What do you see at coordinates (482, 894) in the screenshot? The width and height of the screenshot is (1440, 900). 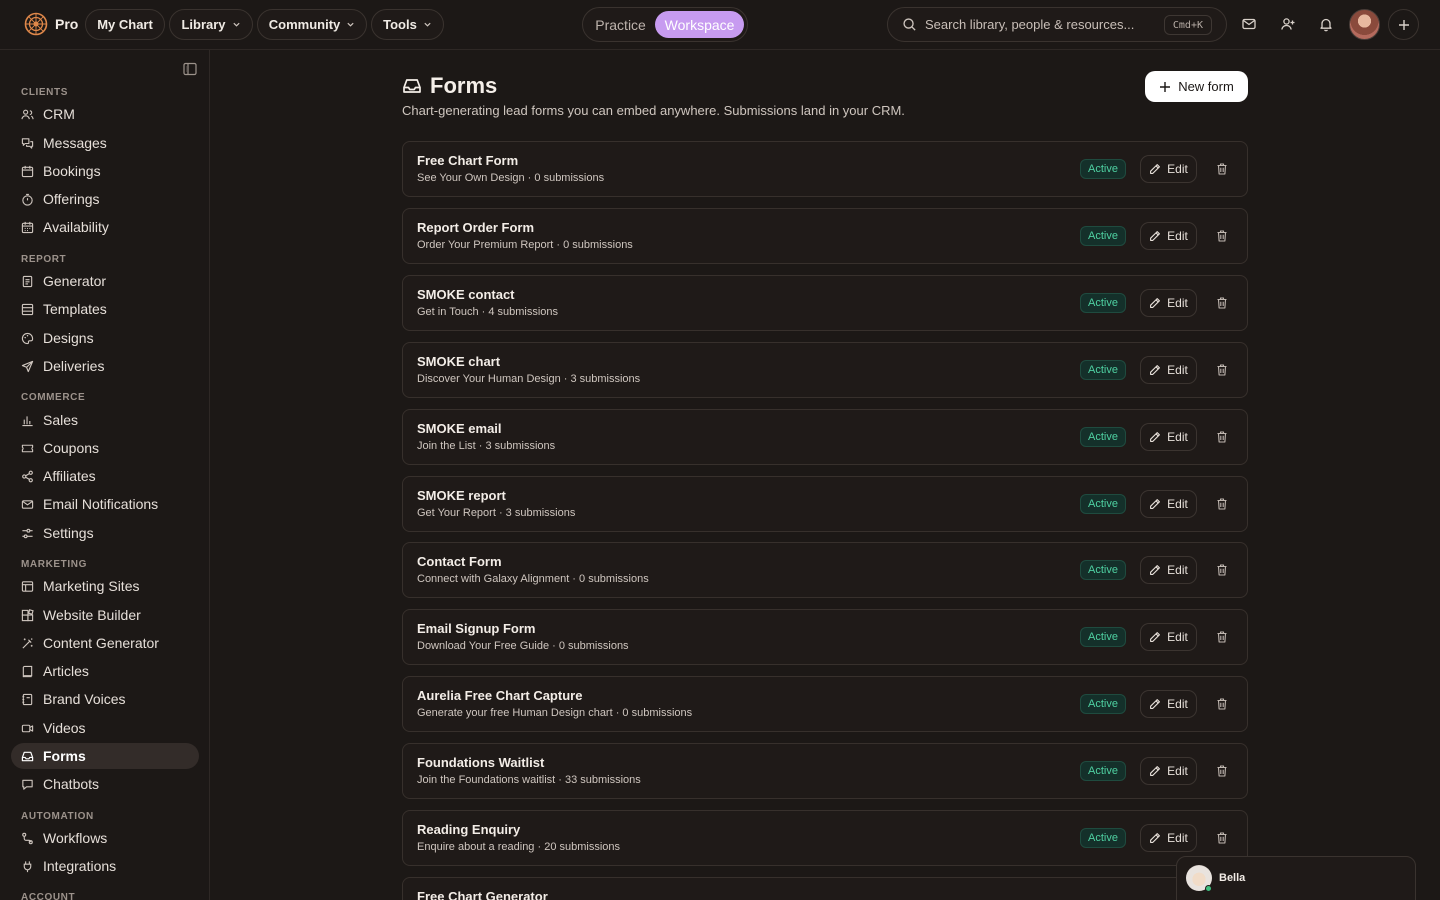 I see `form-title: Free Chart Generator` at bounding box center [482, 894].